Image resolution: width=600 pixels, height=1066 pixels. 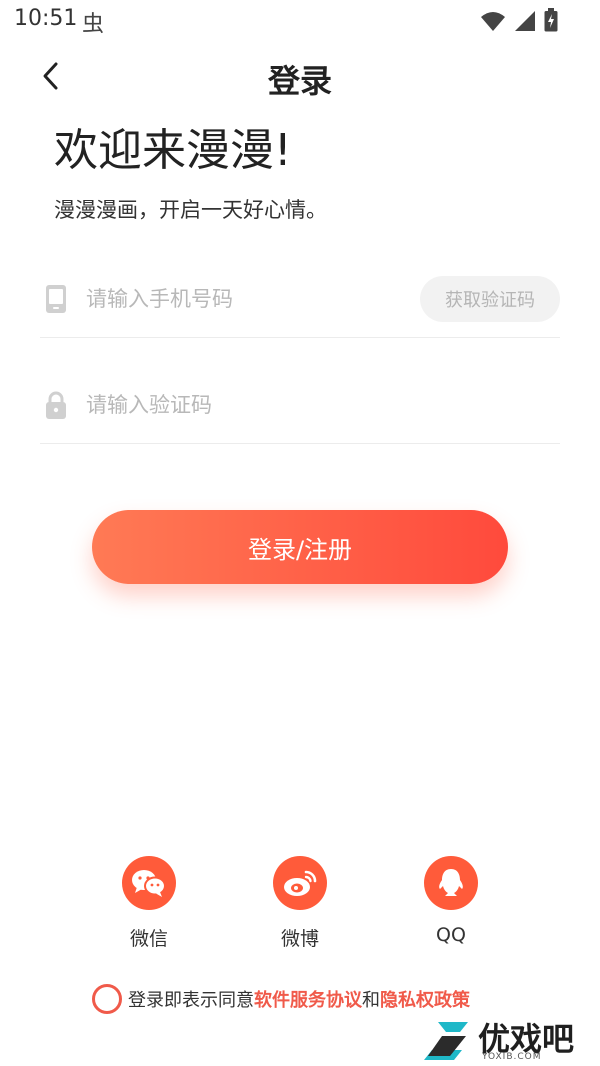 What do you see at coordinates (493, 21) in the screenshot?
I see `wifi-icon` at bounding box center [493, 21].